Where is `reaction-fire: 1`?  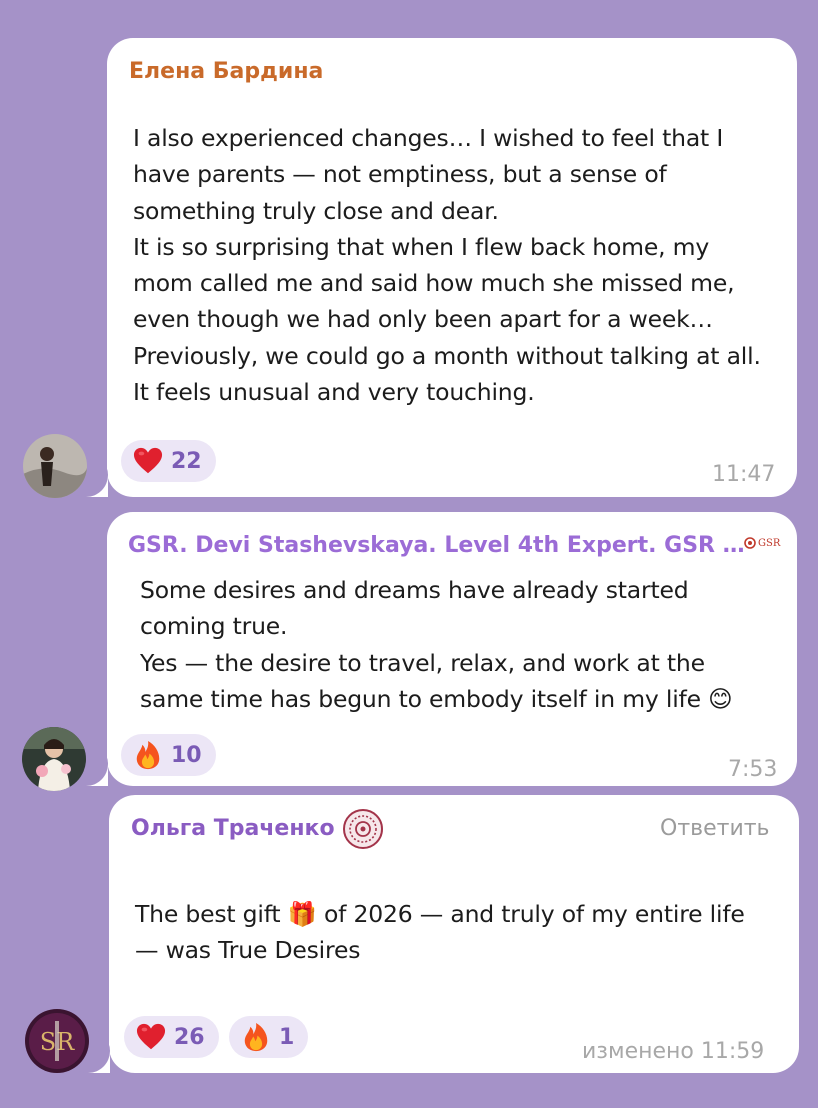
reaction-fire: 1 is located at coordinates (269, 1037).